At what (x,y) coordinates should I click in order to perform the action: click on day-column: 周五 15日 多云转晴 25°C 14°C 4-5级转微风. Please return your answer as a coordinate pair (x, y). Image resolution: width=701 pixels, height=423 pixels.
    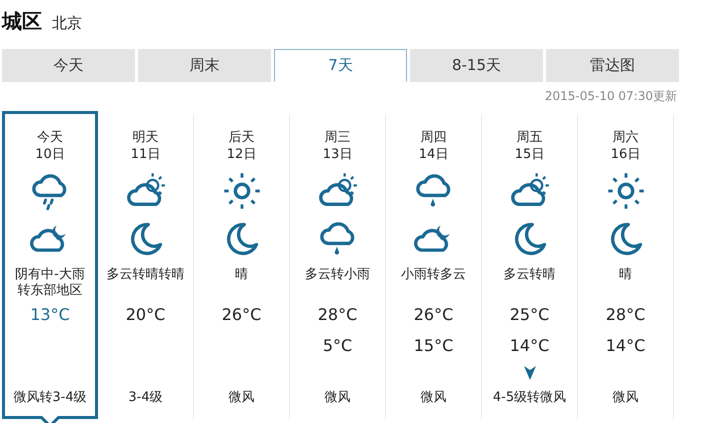
    Looking at the image, I should click on (530, 267).